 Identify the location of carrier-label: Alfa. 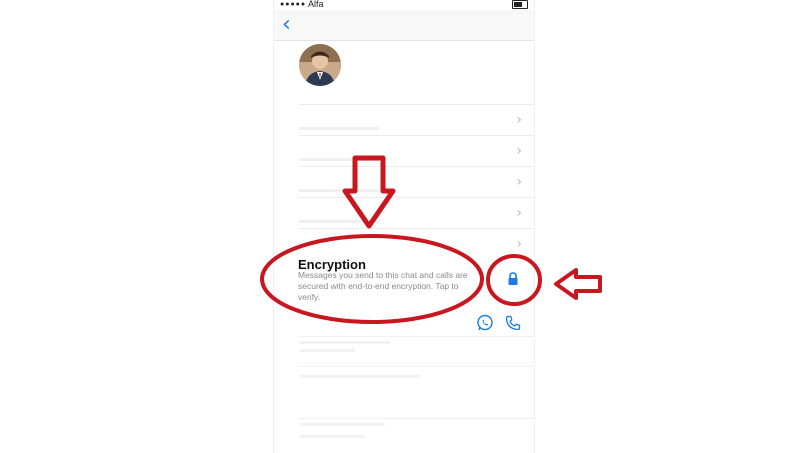
(316, 4).